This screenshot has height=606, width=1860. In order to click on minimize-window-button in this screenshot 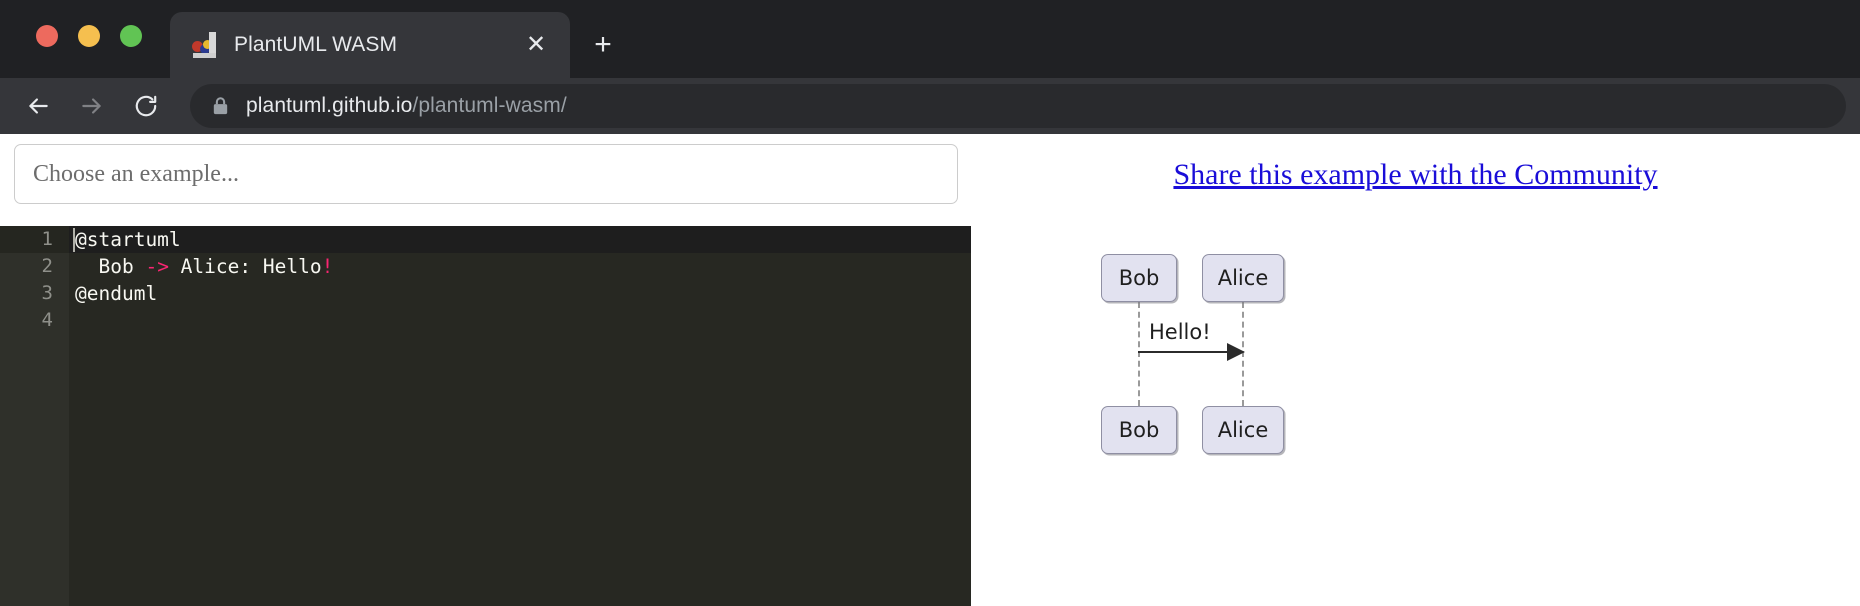, I will do `click(89, 36)`.